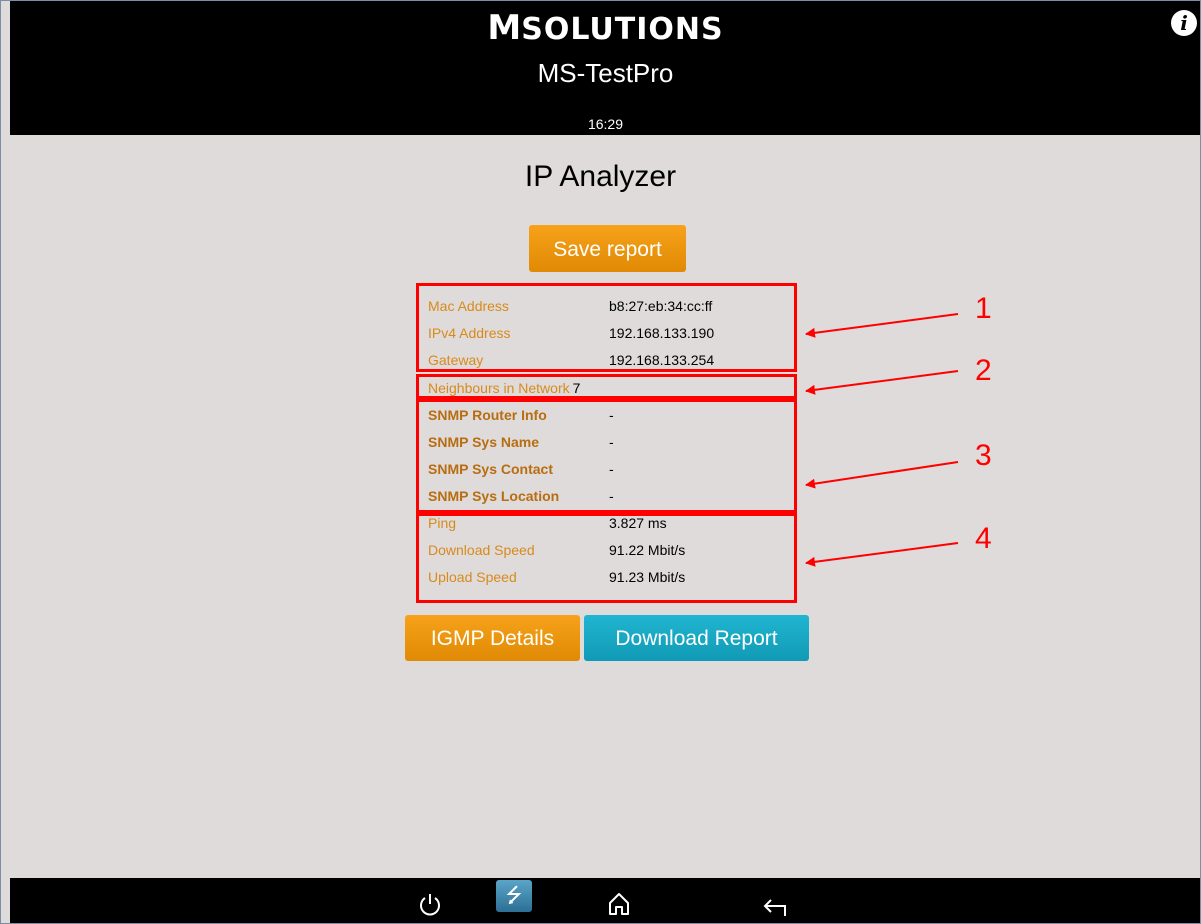 The width and height of the screenshot is (1201, 924). What do you see at coordinates (983, 538) in the screenshot?
I see `callout-4: 4` at bounding box center [983, 538].